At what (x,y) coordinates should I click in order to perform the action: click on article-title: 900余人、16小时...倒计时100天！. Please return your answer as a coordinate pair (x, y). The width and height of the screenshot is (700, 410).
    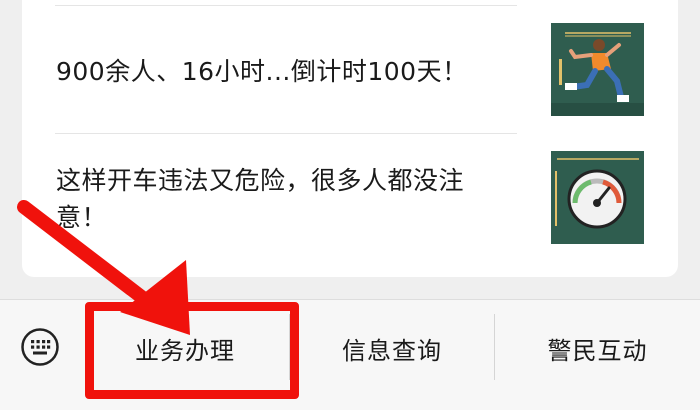
    Looking at the image, I should click on (286, 71).